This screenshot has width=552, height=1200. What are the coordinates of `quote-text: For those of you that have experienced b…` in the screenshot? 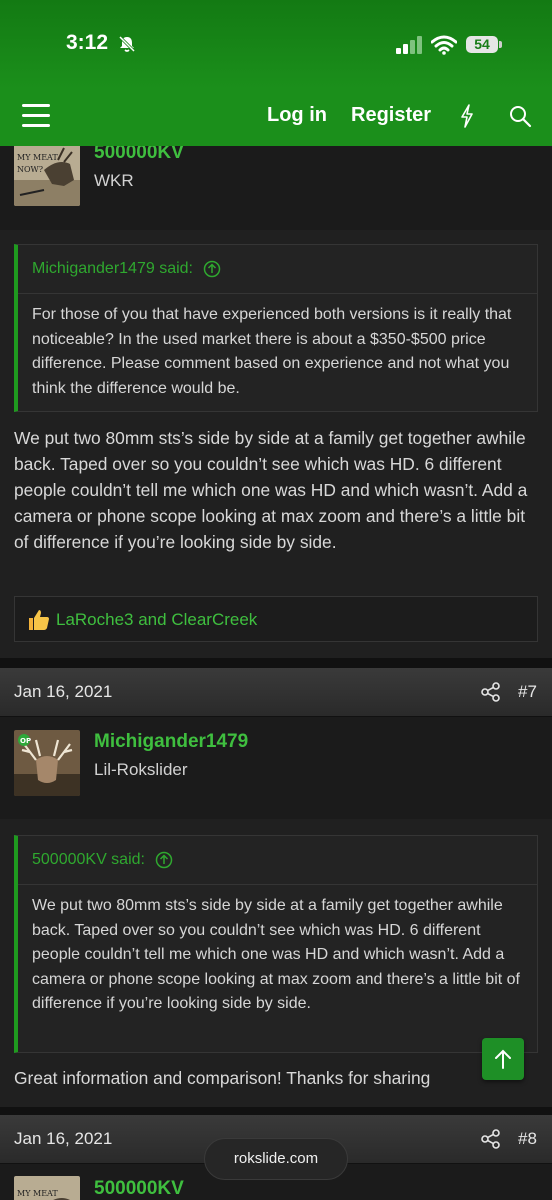 It's located at (272, 351).